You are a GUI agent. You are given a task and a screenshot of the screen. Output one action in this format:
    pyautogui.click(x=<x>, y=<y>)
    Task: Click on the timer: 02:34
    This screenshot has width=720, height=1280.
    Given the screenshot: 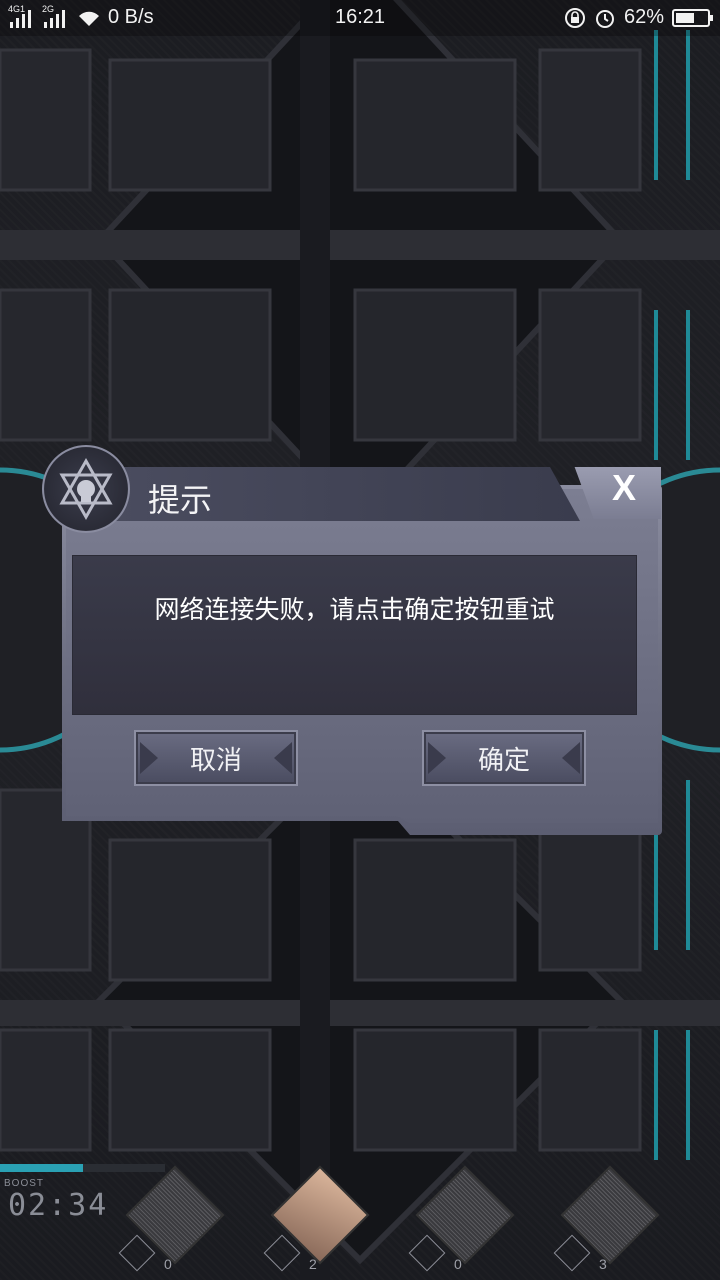 What is the action you would take?
    pyautogui.click(x=58, y=1205)
    